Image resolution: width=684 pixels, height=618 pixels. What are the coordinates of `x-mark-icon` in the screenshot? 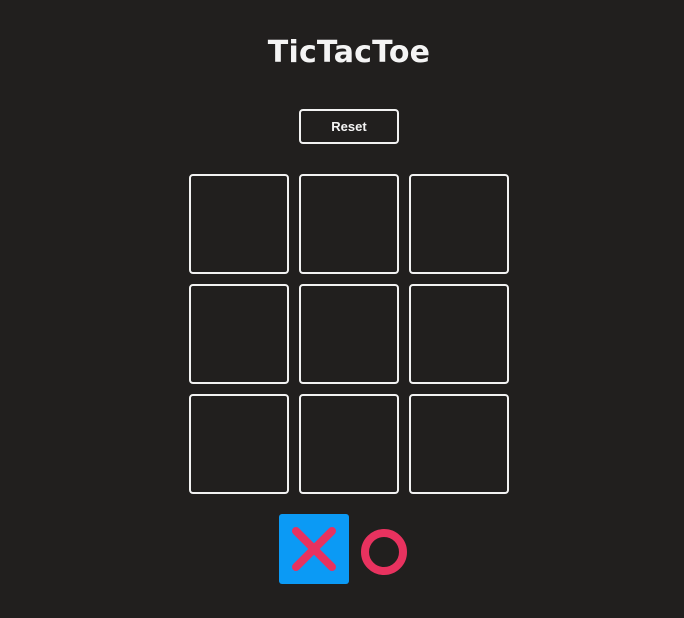 It's located at (314, 549).